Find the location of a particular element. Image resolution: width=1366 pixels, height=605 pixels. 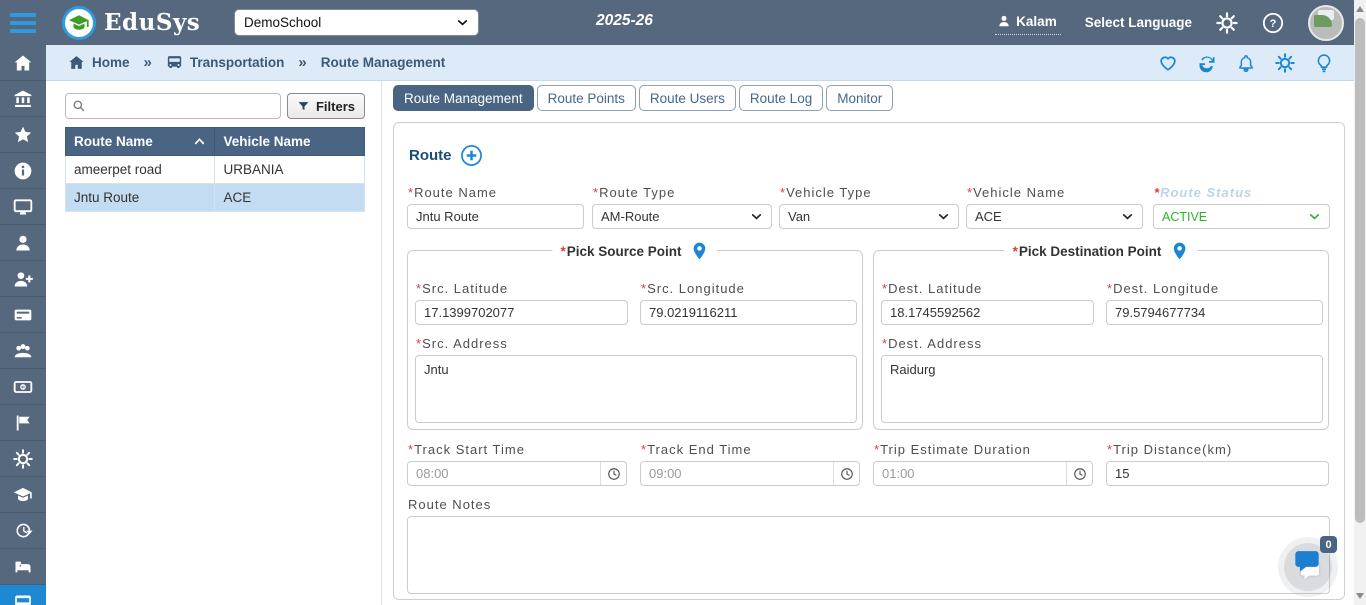

app-logo: EduSys is located at coordinates (131, 22).